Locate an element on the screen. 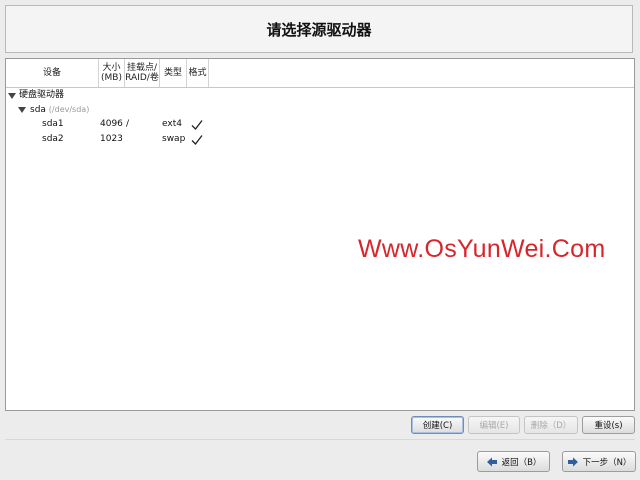  title-bar: 请选择源驱动器 is located at coordinates (319, 29).